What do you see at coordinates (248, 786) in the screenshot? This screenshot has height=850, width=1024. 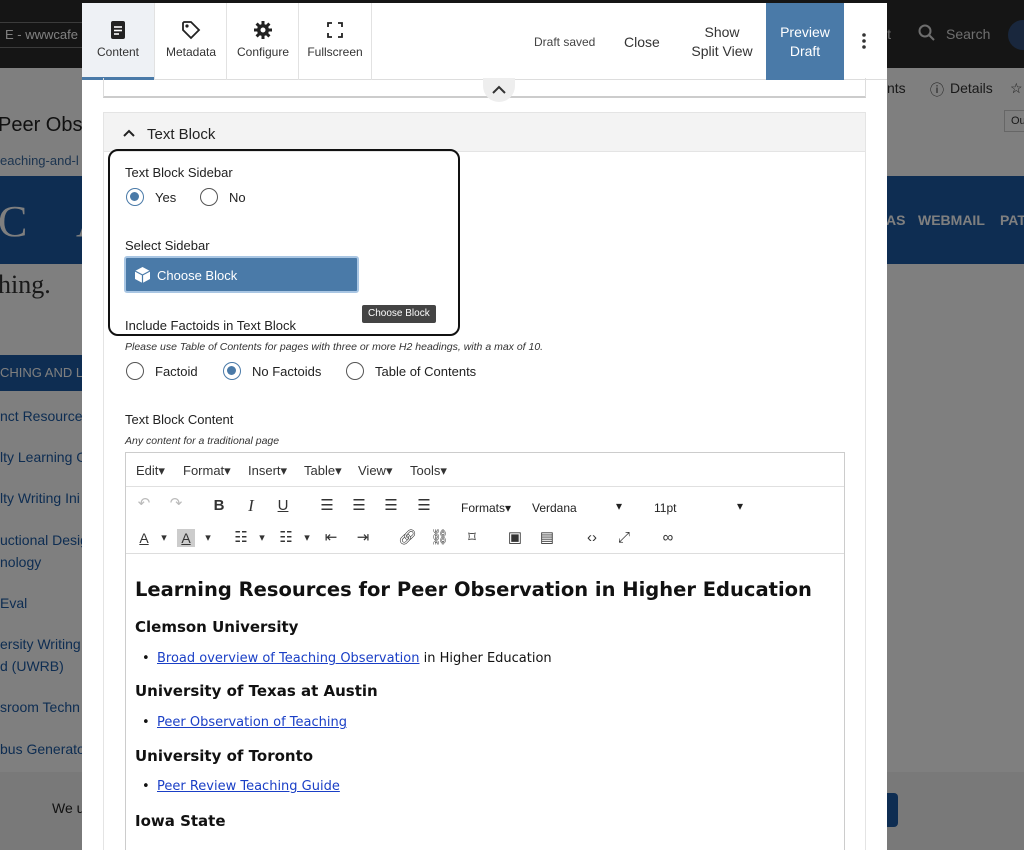 I see `resource-link: Peer Review Teaching Guide` at bounding box center [248, 786].